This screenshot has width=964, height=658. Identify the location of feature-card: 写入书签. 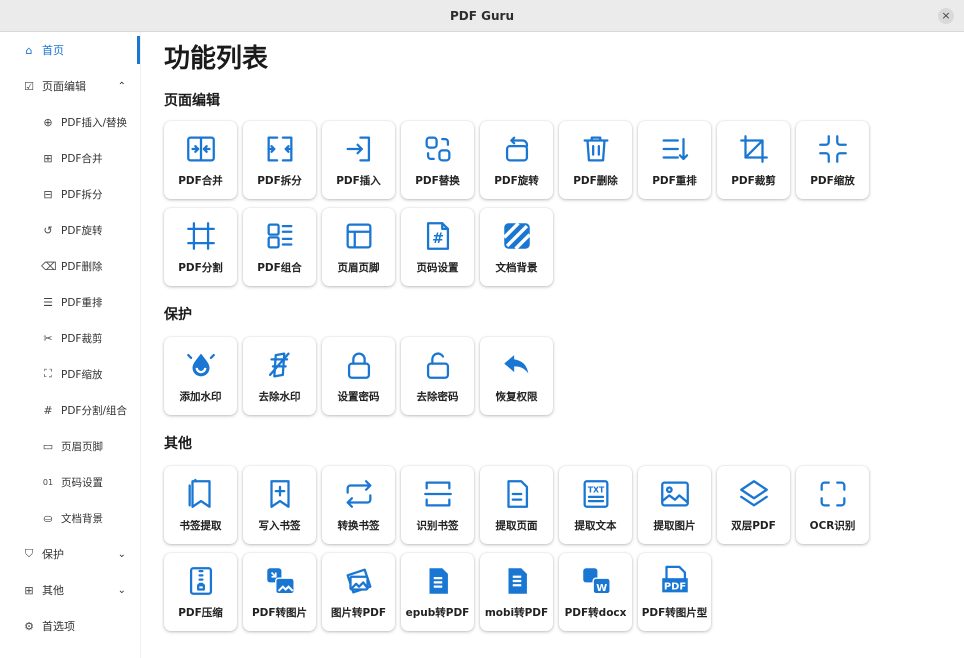
(279, 505).